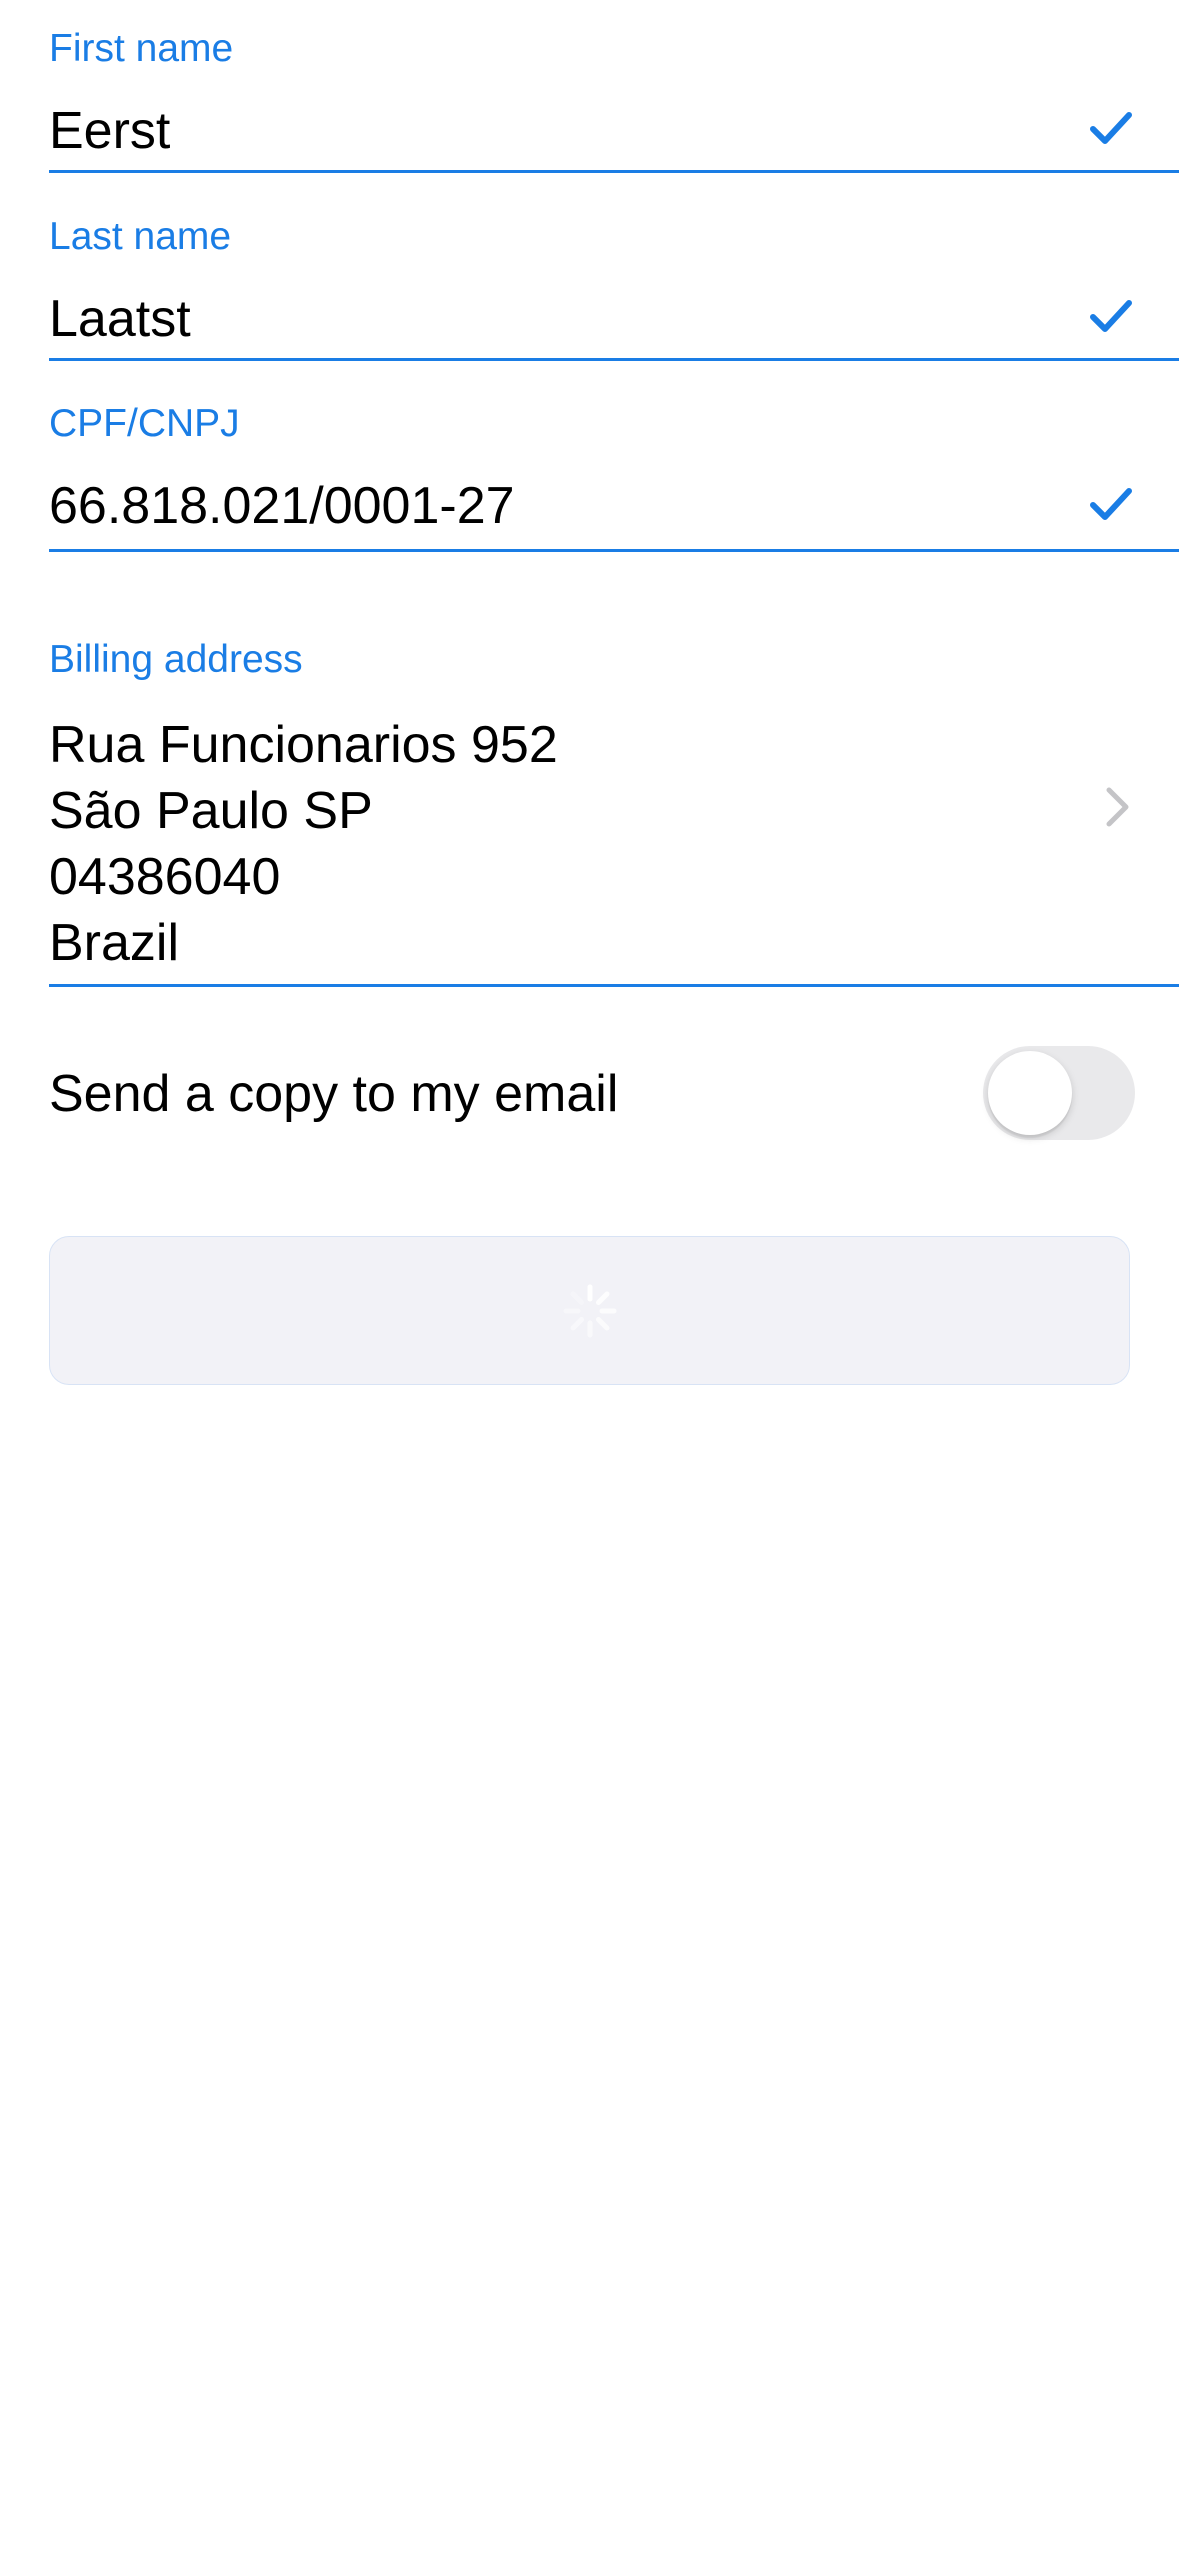 The image size is (1179, 2556). I want to click on first-name-field: First name Eerst, so click(614, 90).